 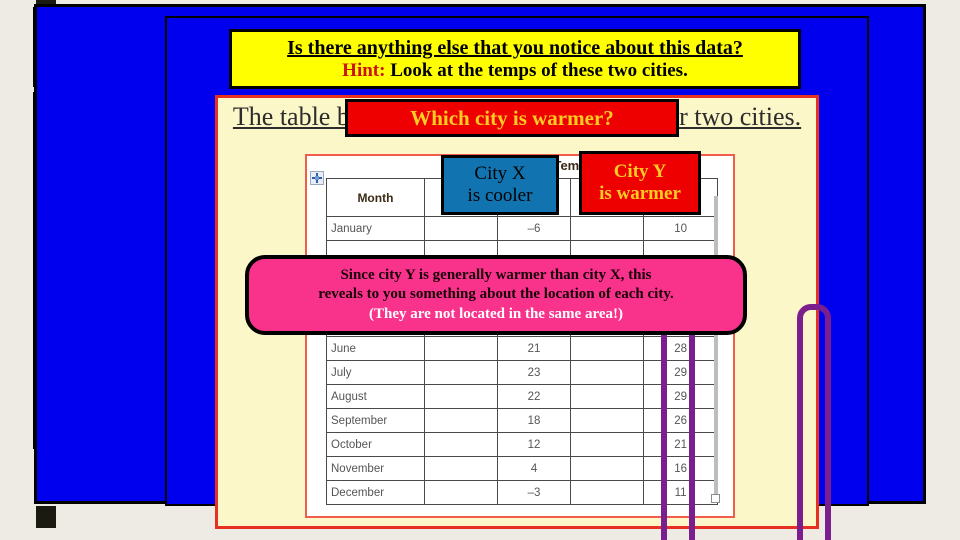 What do you see at coordinates (375, 492) in the screenshot?
I see `cell-month: December` at bounding box center [375, 492].